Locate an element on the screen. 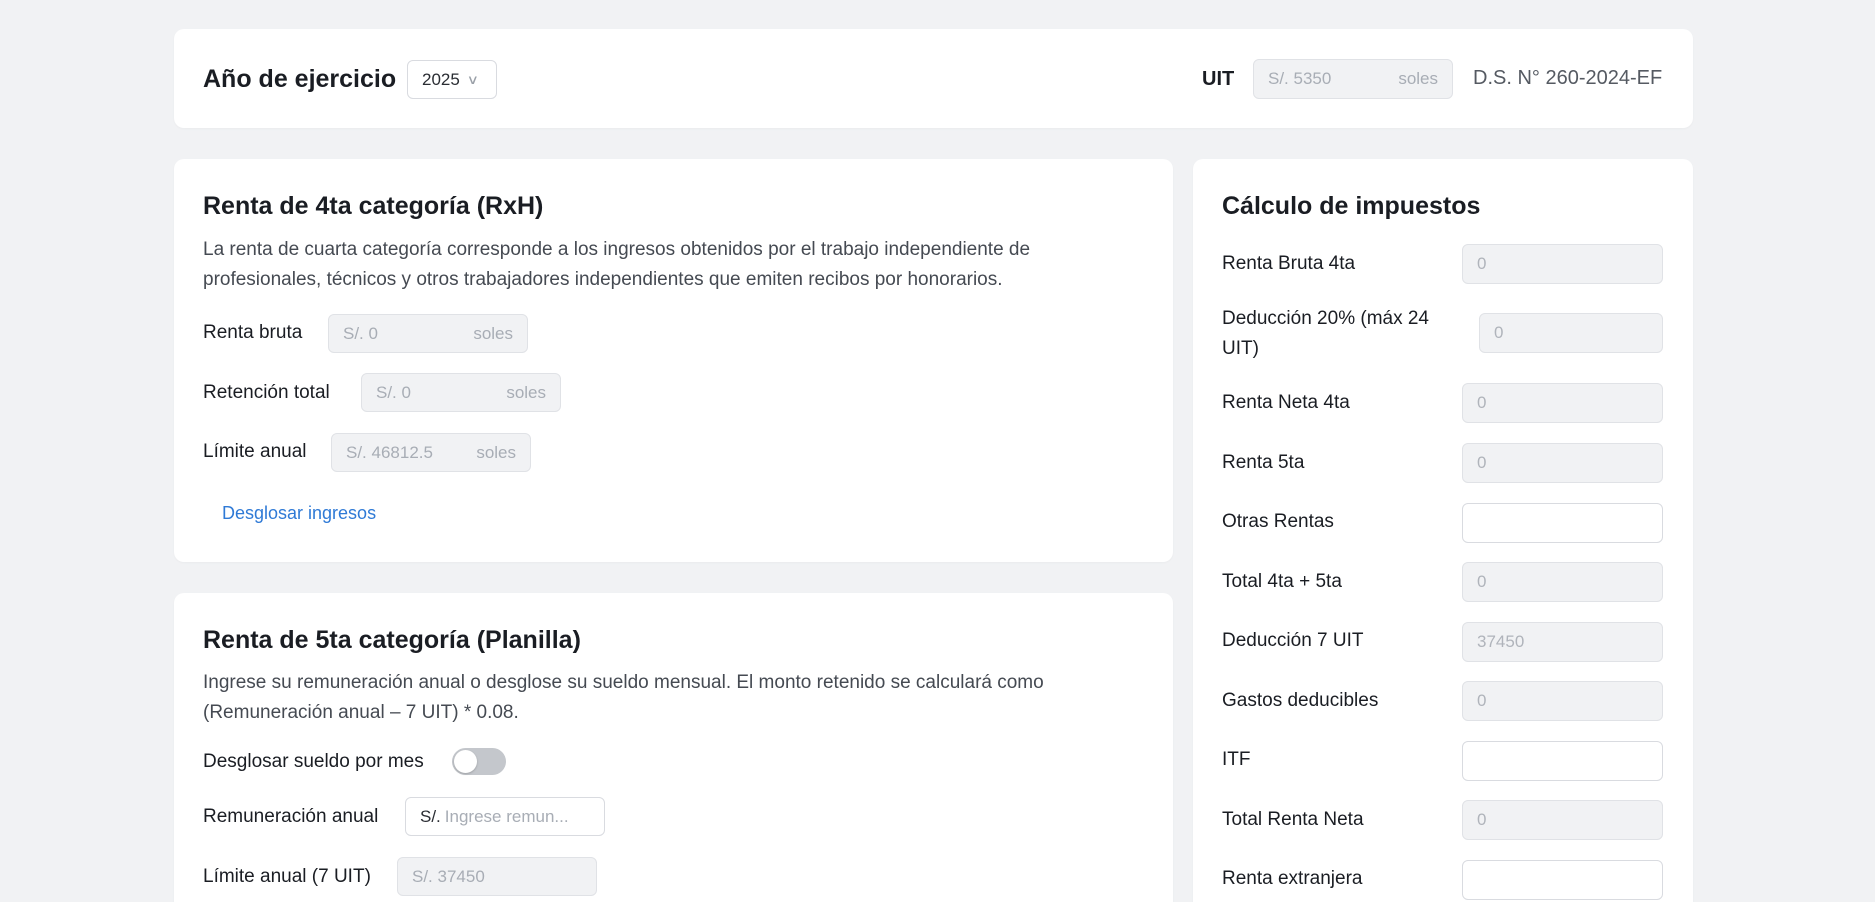  calc-label-renta-neta-4ta: Renta Neta 4ta is located at coordinates (1286, 402).